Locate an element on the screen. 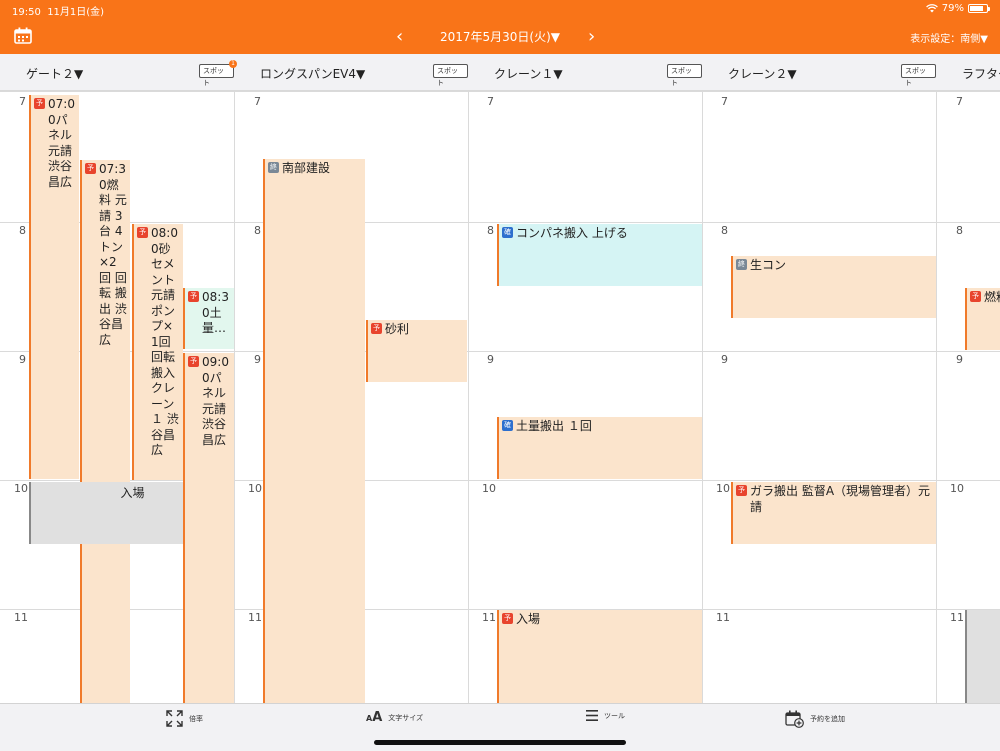 The image size is (1000, 751). event-text: 08:00砂セメント 元請ポンプ×1回 回転搬入 クレーン１ 渋谷昌広 is located at coordinates (165, 341).